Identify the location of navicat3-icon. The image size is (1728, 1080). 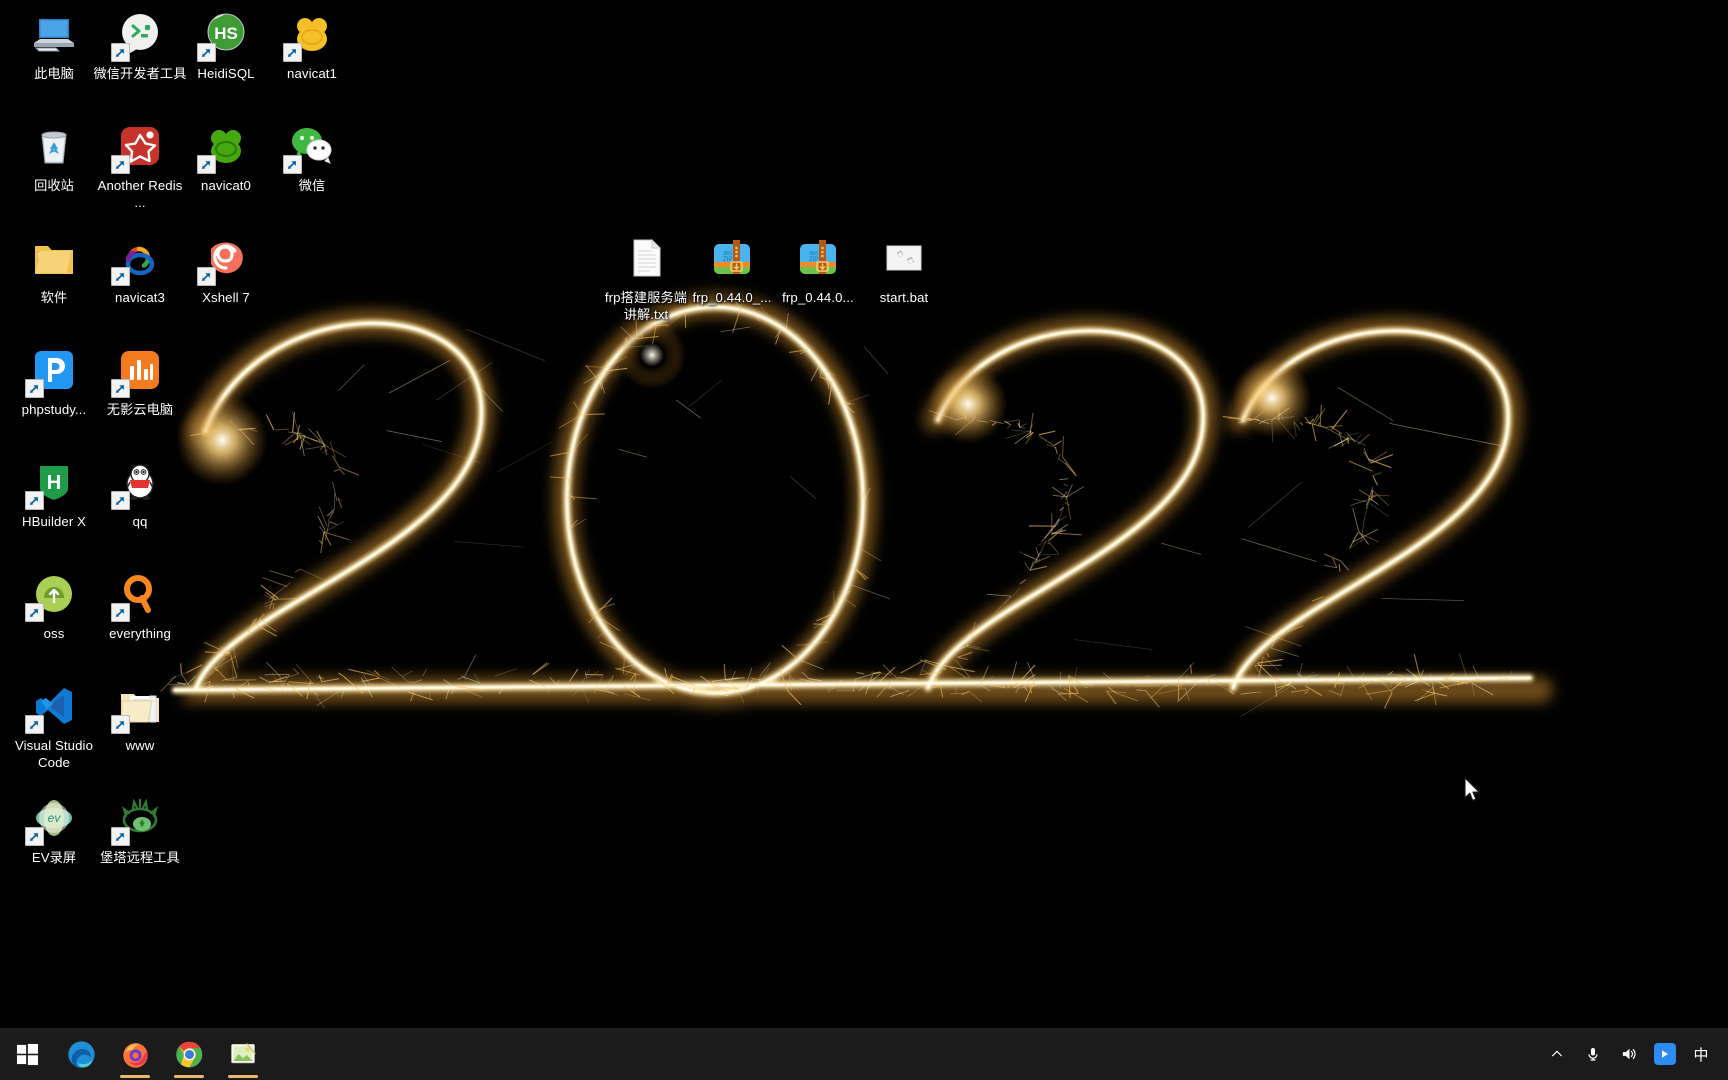
(138, 259).